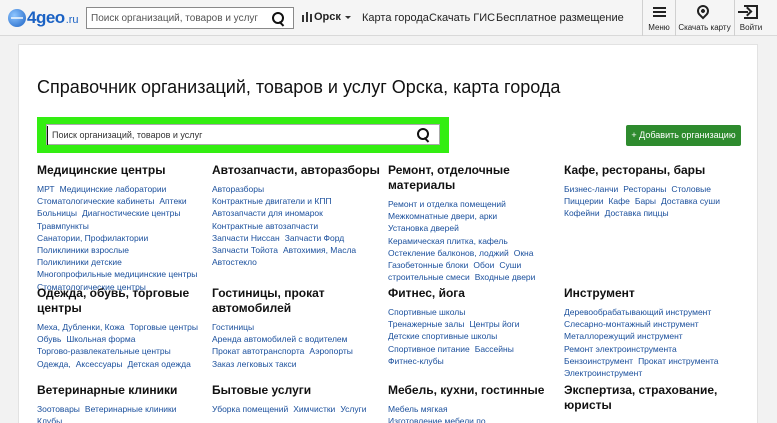  Describe the element at coordinates (172, 201) in the screenshot. I see `category-link: Аптеки` at that location.